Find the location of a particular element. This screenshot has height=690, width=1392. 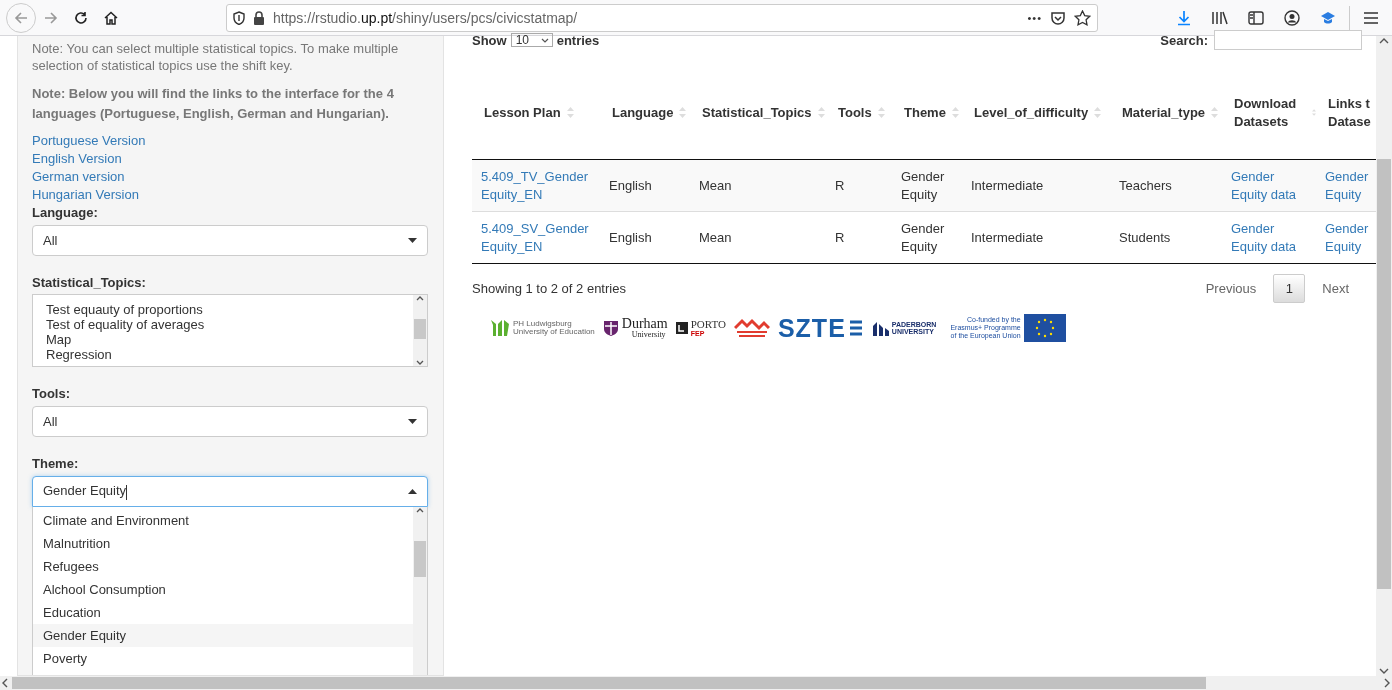

library-icon is located at coordinates (1220, 17).